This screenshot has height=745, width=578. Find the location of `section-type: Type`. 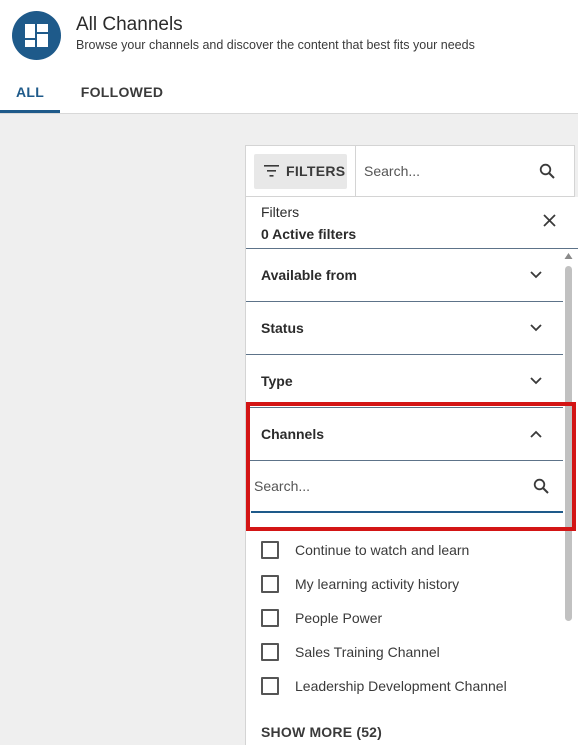

section-type: Type is located at coordinates (404, 381).